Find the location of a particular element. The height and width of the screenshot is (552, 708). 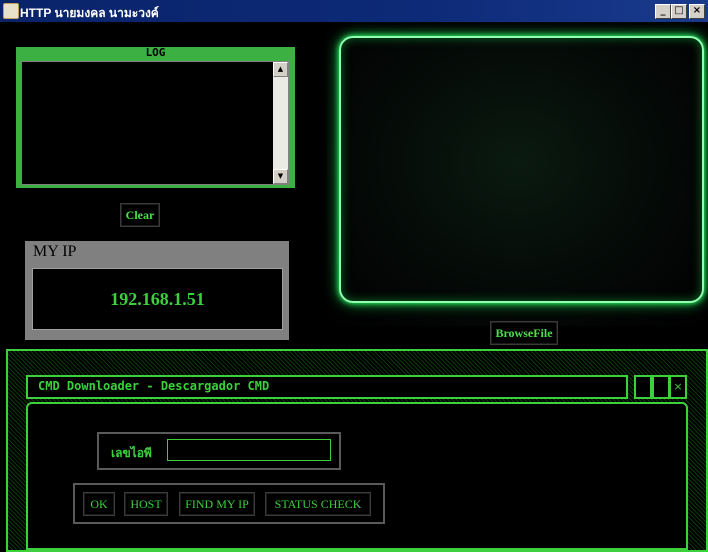

minimize-button: _ is located at coordinates (663, 11).